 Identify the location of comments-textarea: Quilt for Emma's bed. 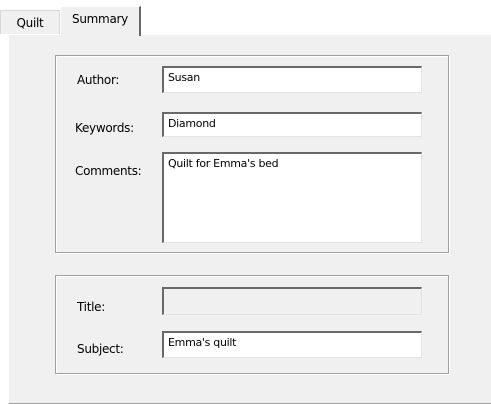
(292, 197).